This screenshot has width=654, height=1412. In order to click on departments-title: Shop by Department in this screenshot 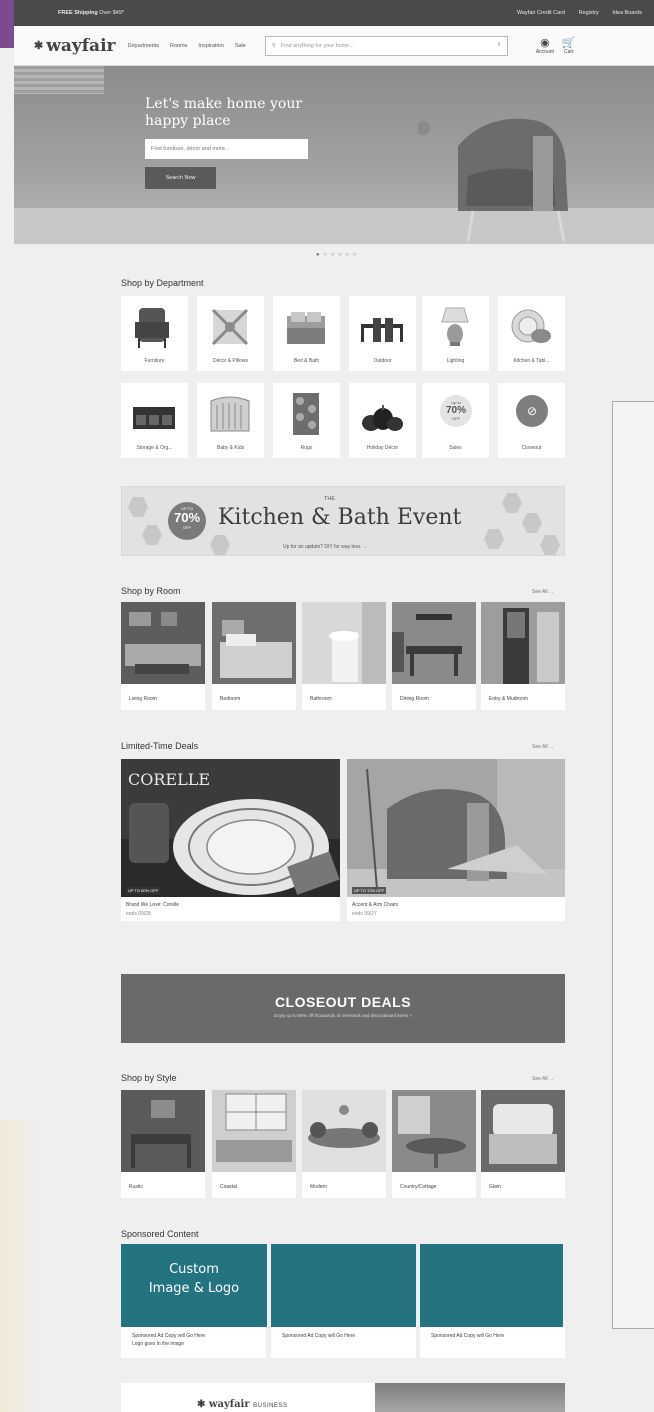, I will do `click(162, 283)`.